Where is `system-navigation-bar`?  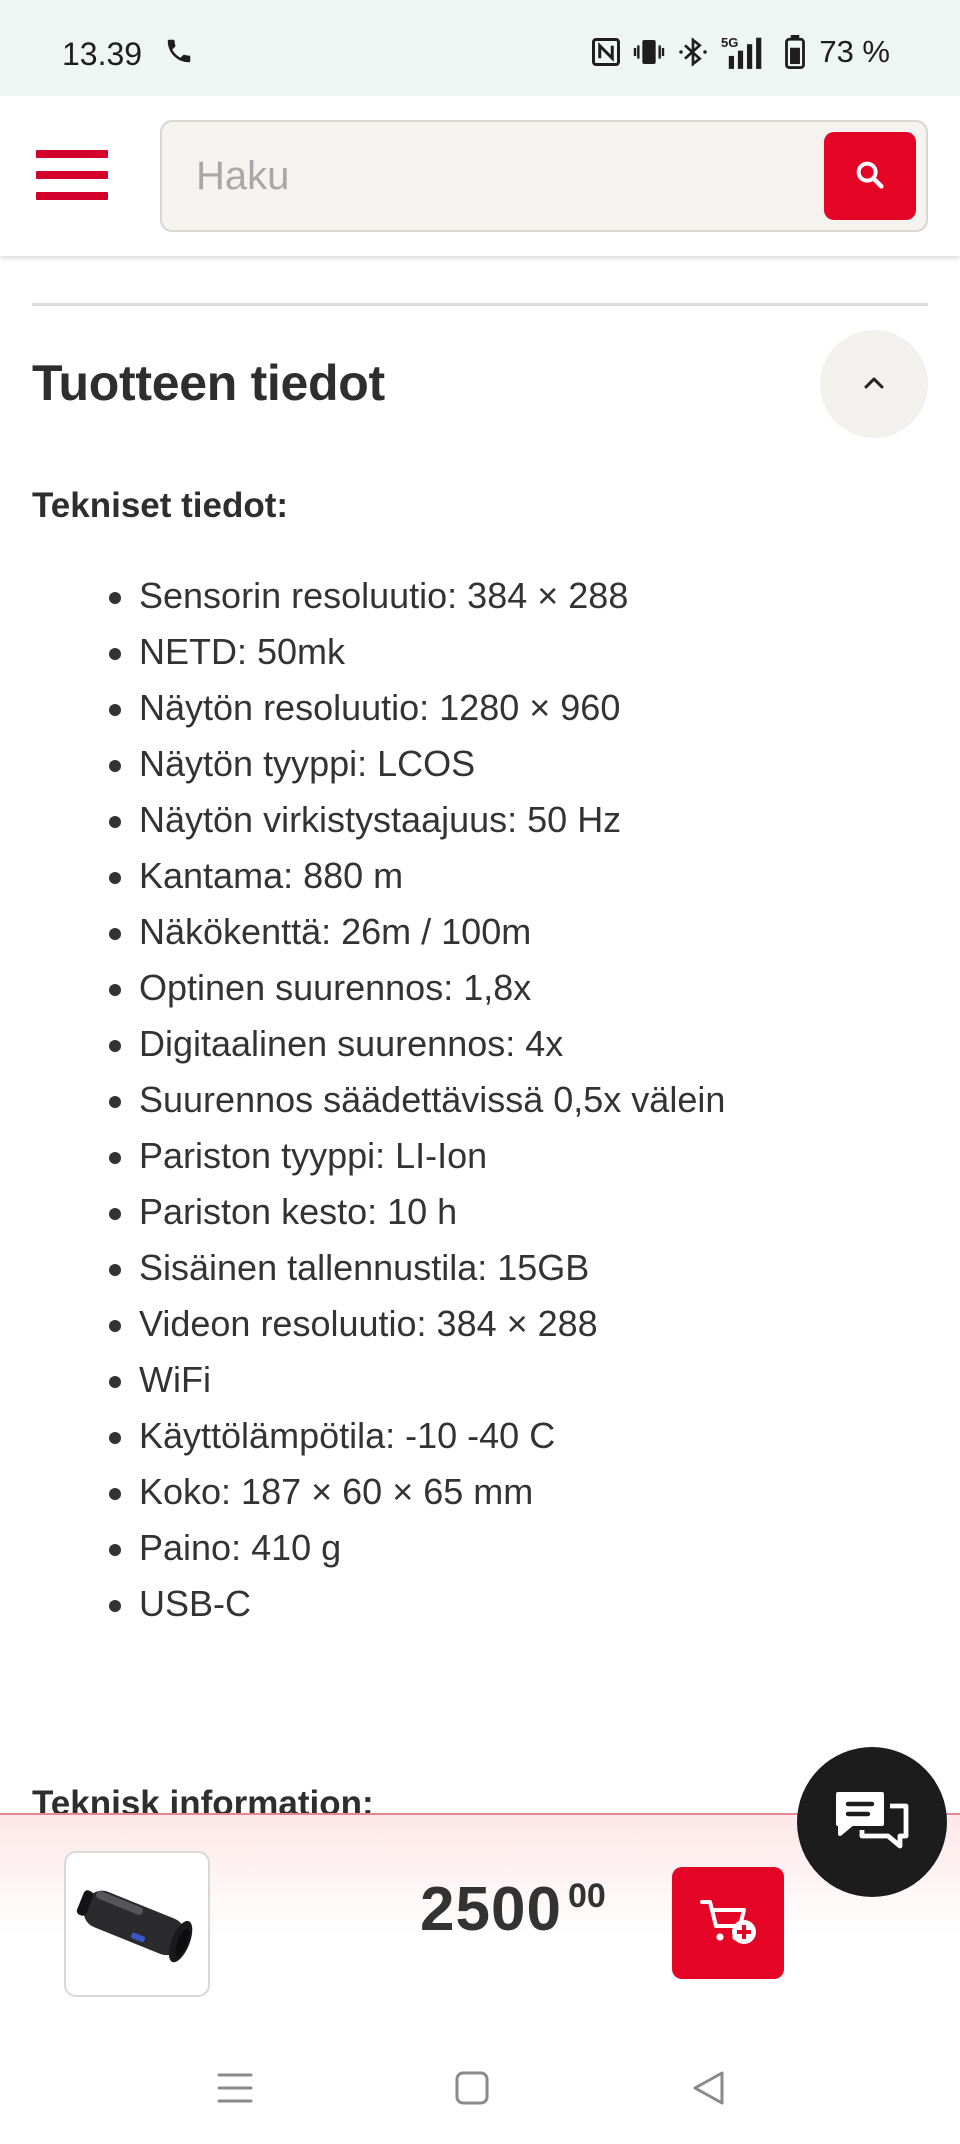
system-navigation-bar is located at coordinates (480, 2088).